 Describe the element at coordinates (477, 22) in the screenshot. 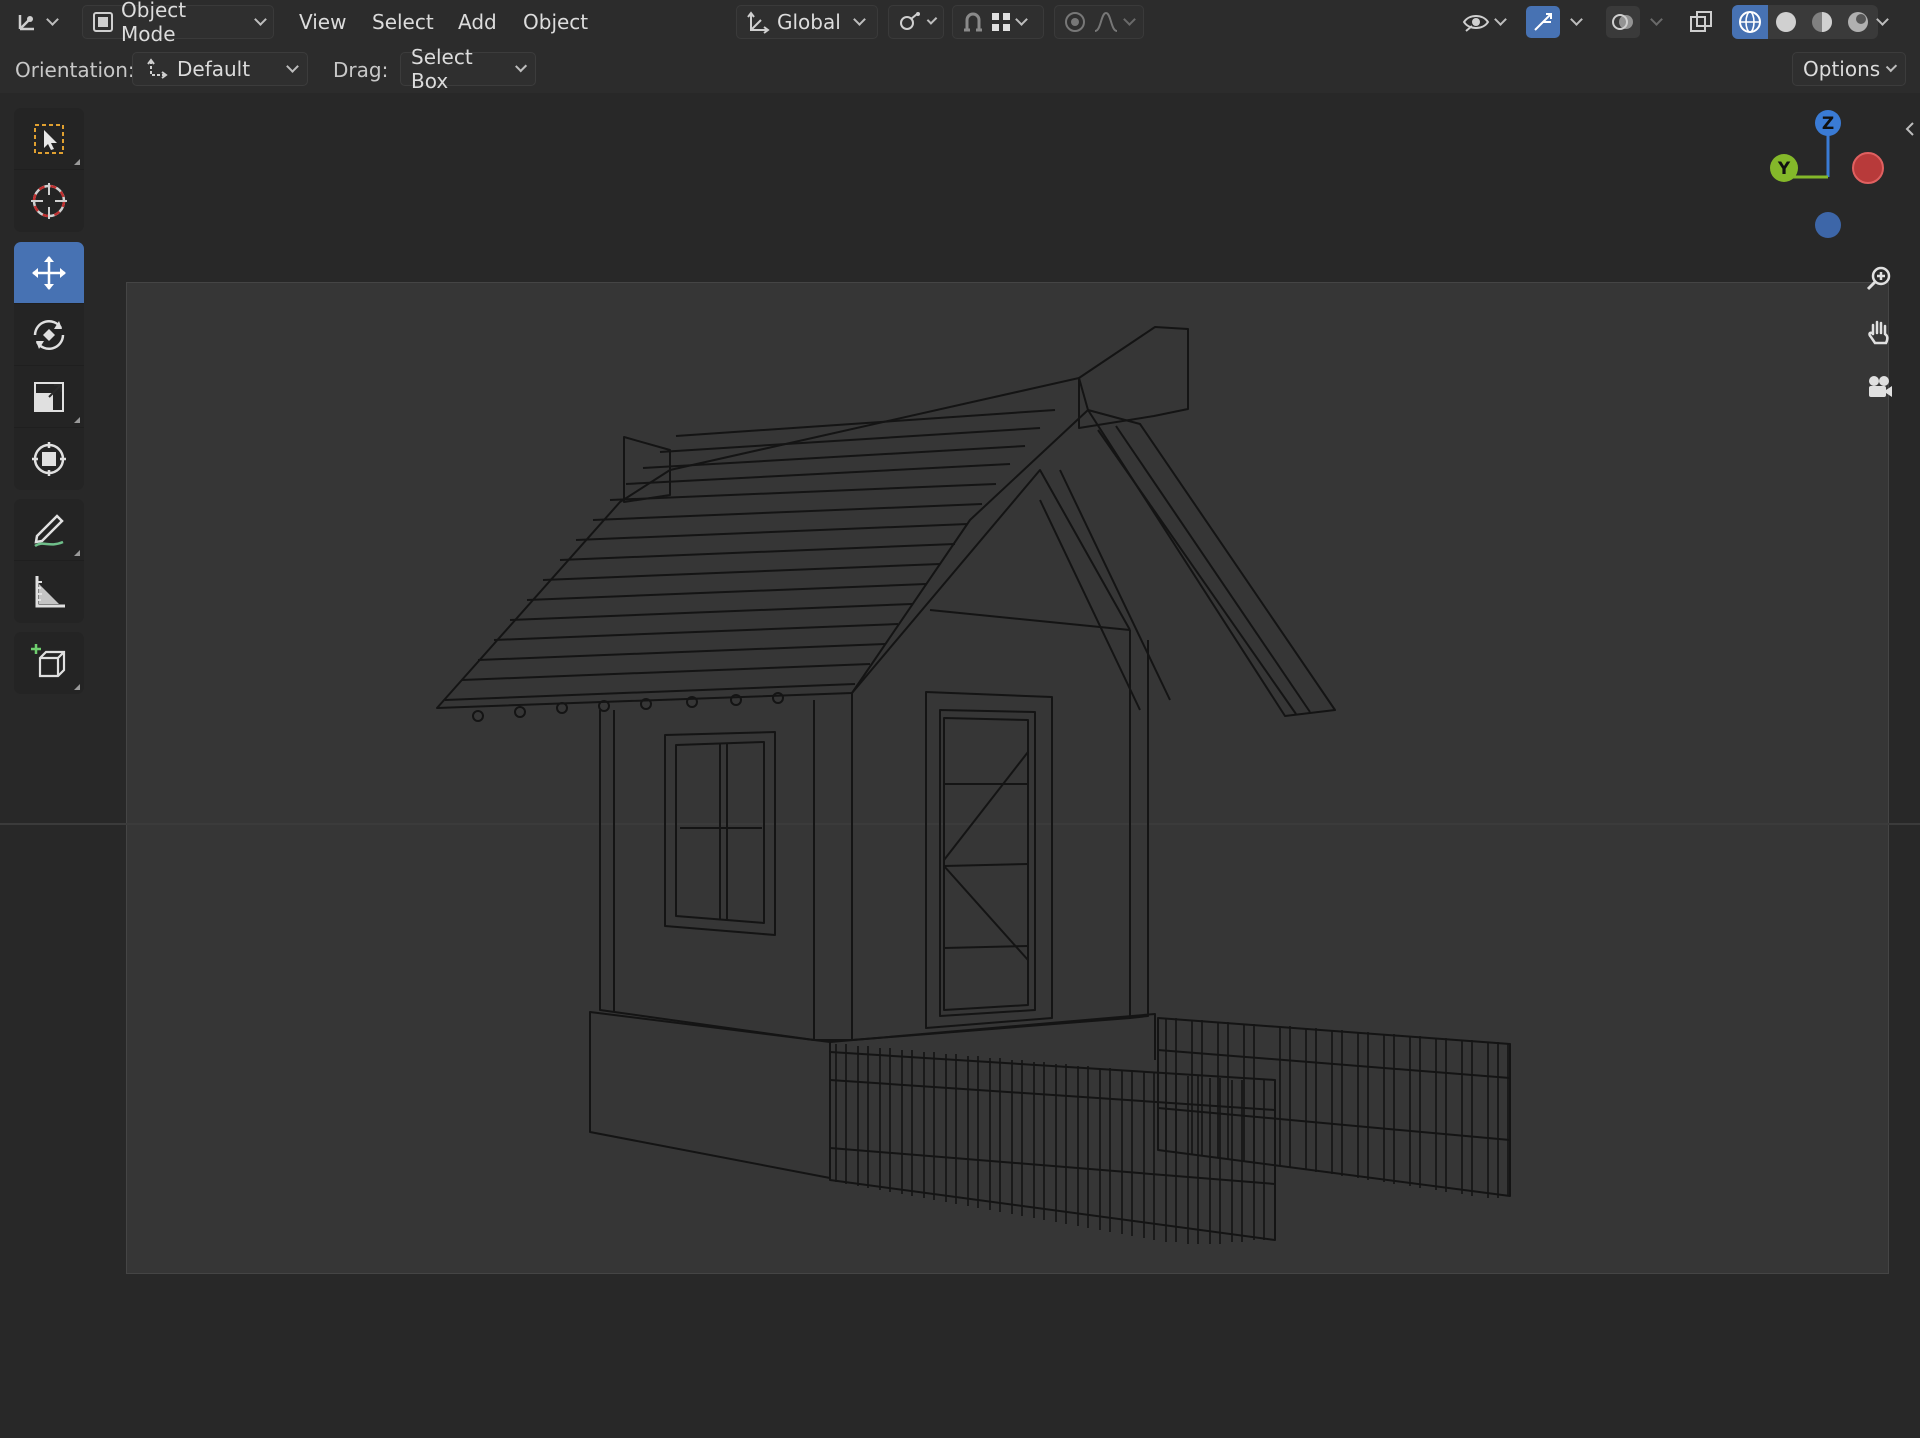

I see `menu-add: Add` at that location.